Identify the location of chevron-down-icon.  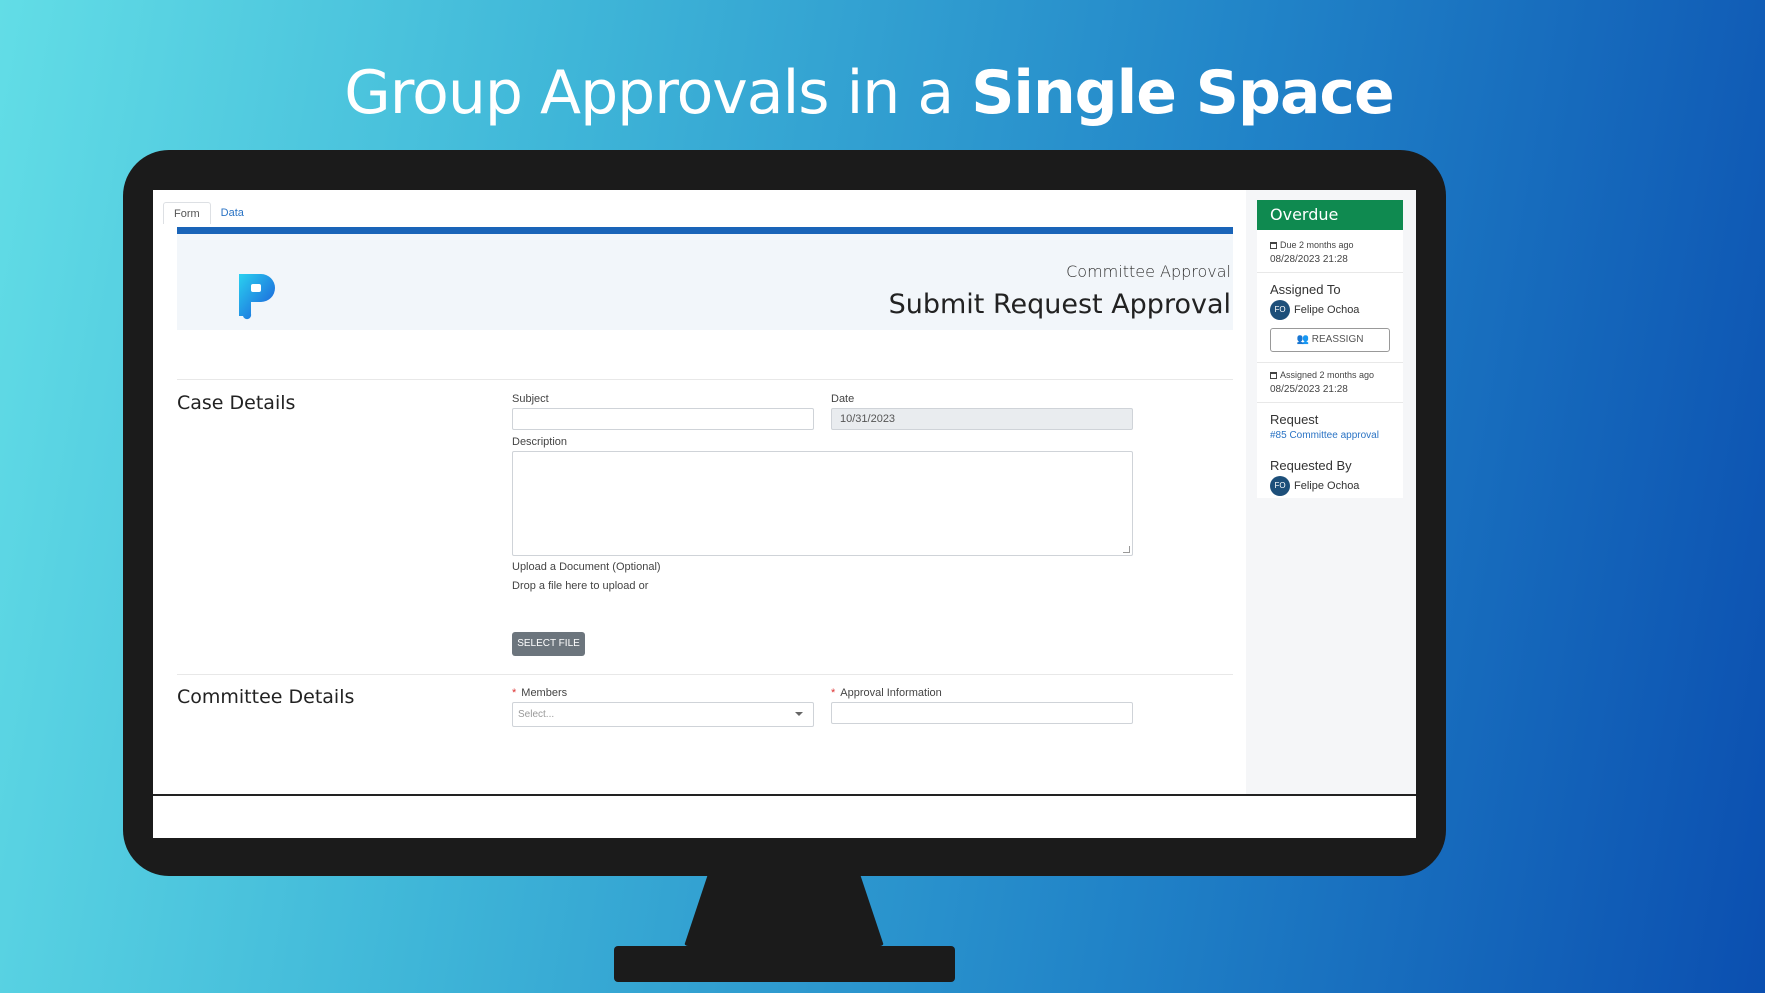
(799, 714).